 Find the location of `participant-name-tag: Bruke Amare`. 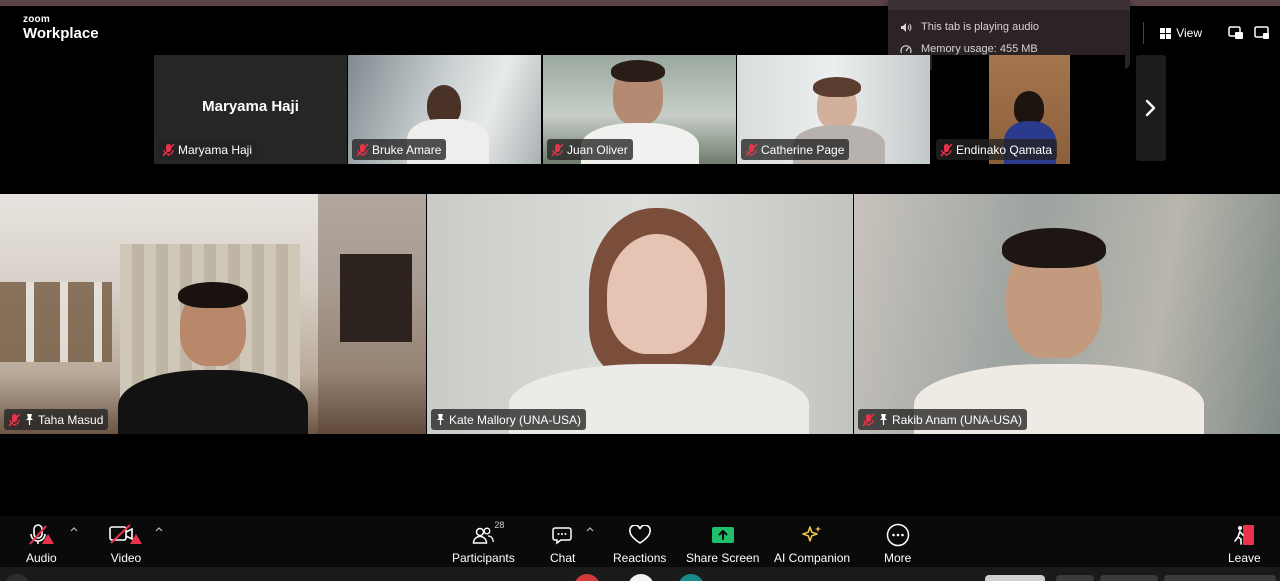

participant-name-tag: Bruke Amare is located at coordinates (399, 149).